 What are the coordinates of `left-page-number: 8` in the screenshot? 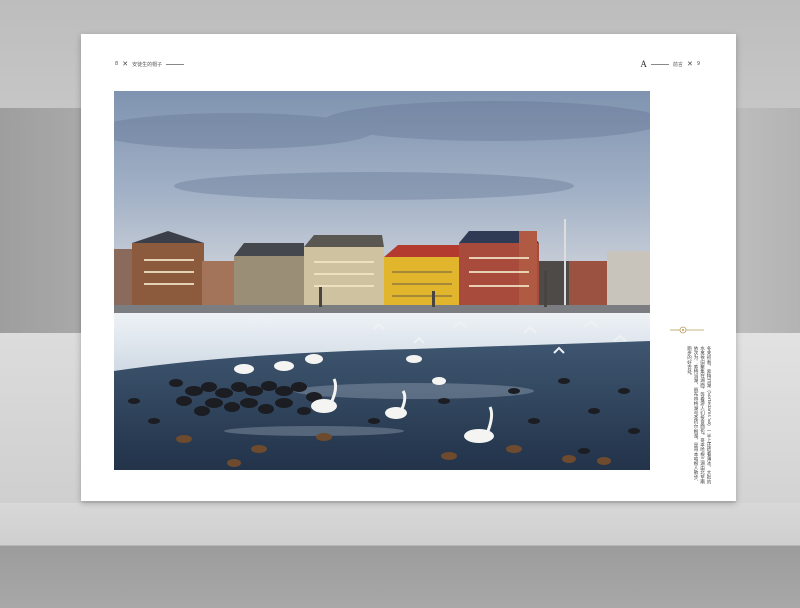 It's located at (117, 64).